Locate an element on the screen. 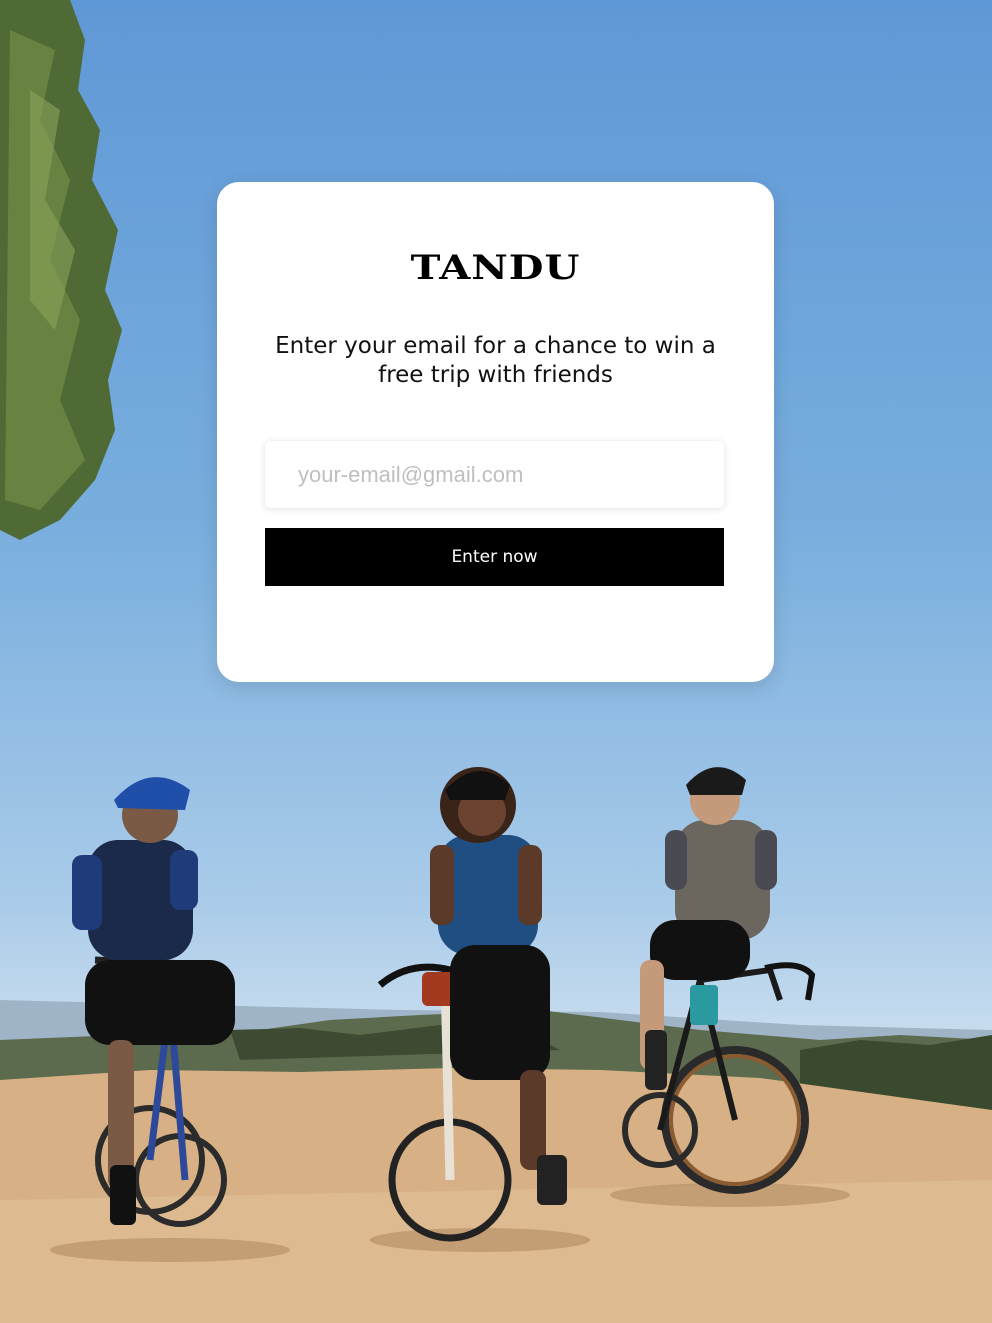  brand-logo: TANDU is located at coordinates (495, 267).